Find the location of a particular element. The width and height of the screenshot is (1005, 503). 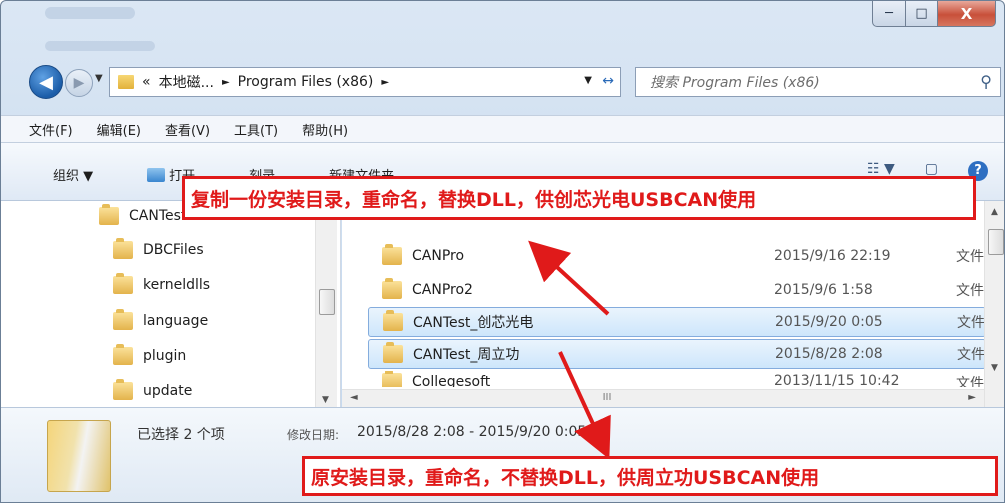

breadcrumb-overflow: « is located at coordinates (146, 82).